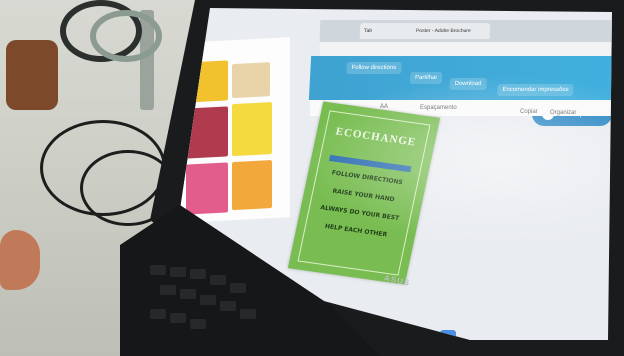 The height and width of the screenshot is (356, 624). What do you see at coordinates (387, 31) in the screenshot?
I see `browser-tab: Tab` at bounding box center [387, 31].